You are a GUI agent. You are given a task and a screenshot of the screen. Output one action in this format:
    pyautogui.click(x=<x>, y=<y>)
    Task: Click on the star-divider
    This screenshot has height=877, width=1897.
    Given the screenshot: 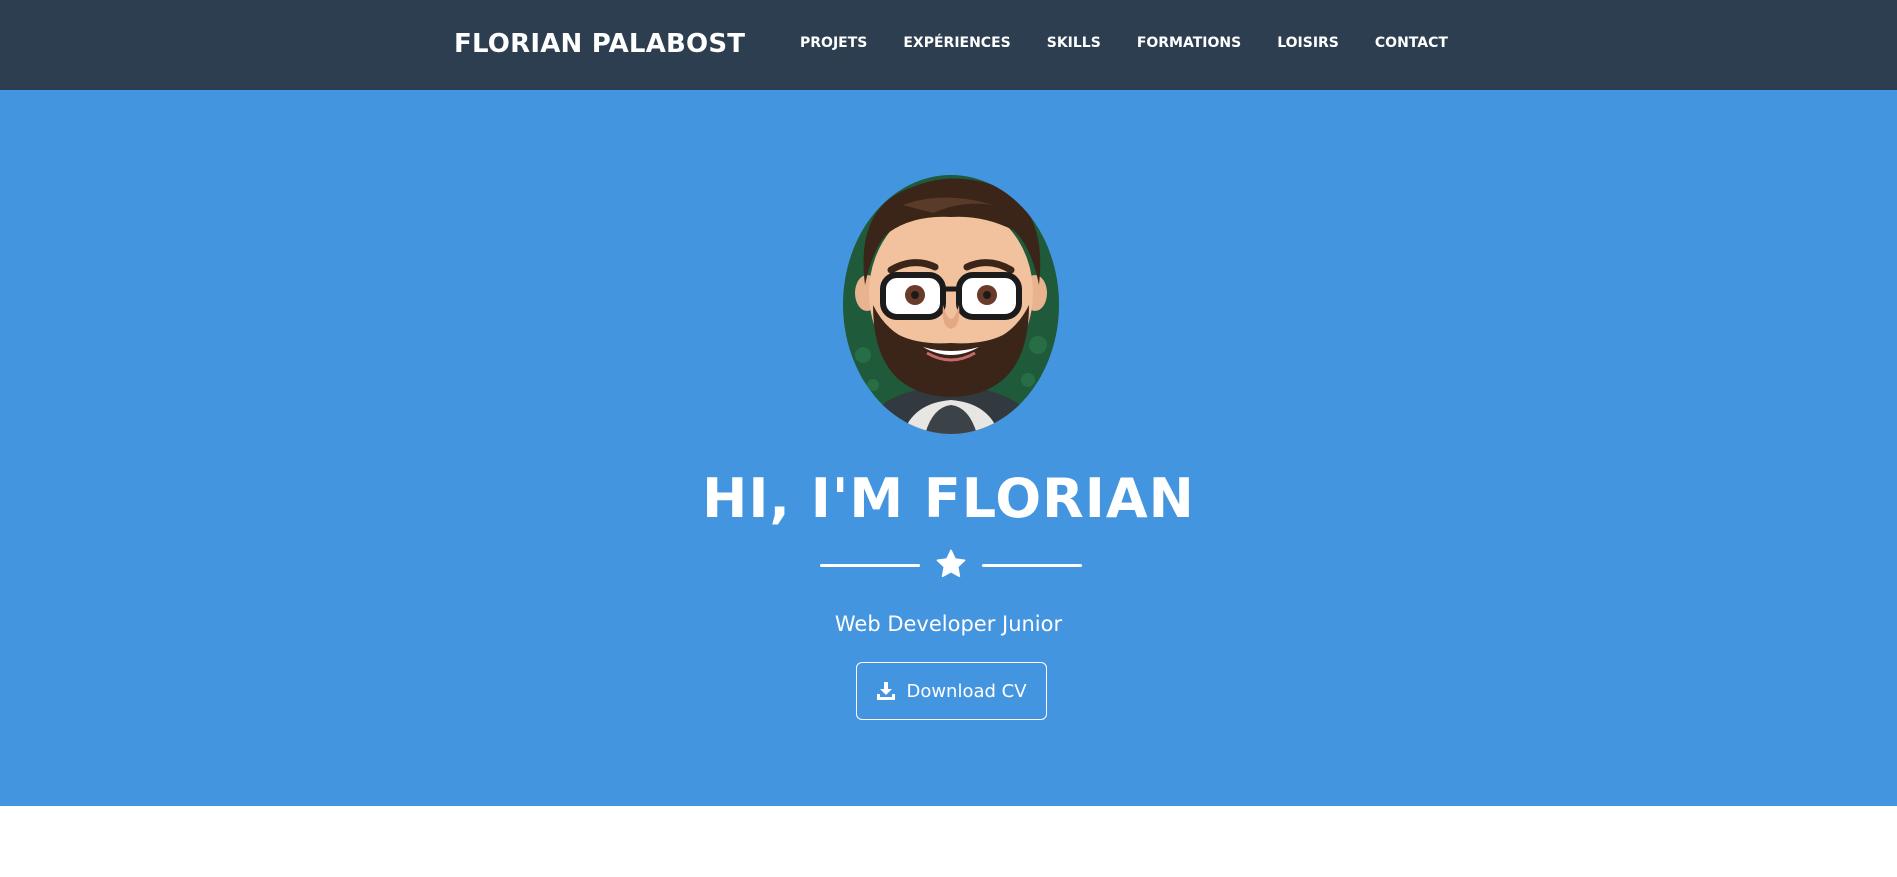 What is the action you would take?
    pyautogui.click(x=951, y=565)
    